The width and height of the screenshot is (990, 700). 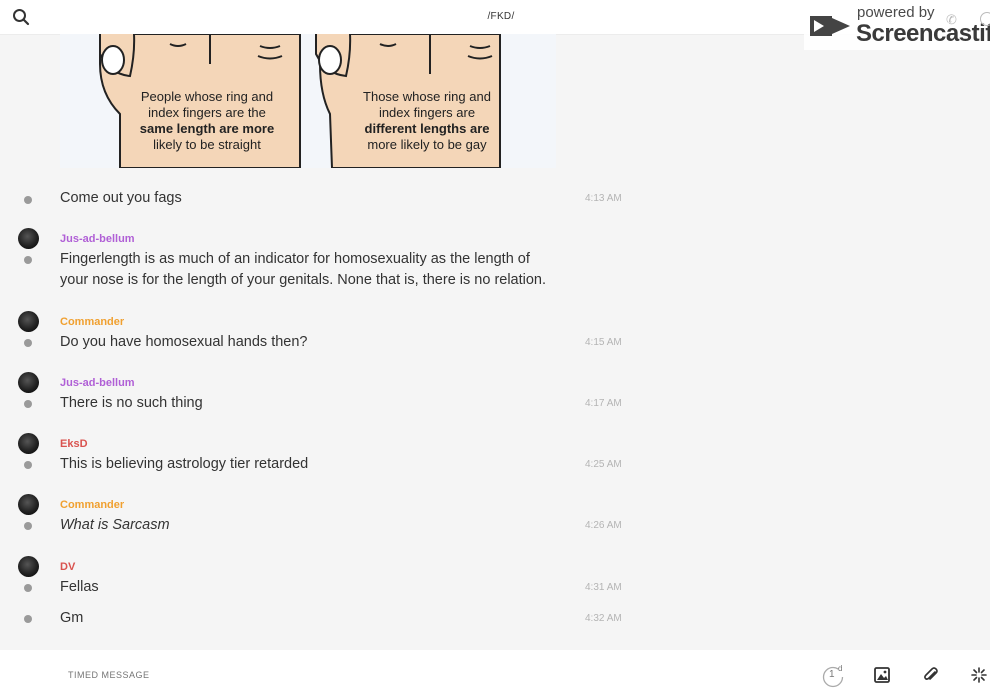 What do you see at coordinates (121, 198) in the screenshot?
I see `message-text: Come out you fags` at bounding box center [121, 198].